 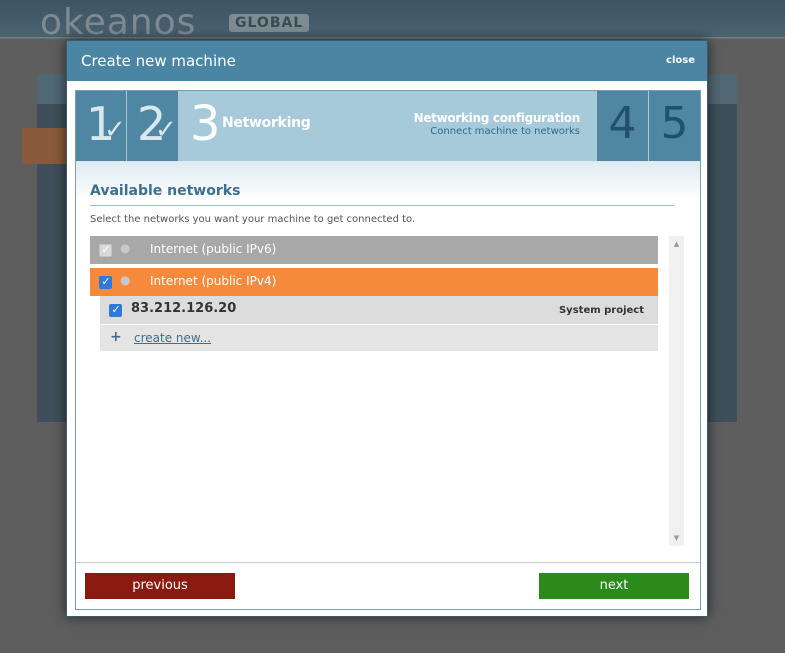 I want to click on step-4: 4, so click(x=622, y=126).